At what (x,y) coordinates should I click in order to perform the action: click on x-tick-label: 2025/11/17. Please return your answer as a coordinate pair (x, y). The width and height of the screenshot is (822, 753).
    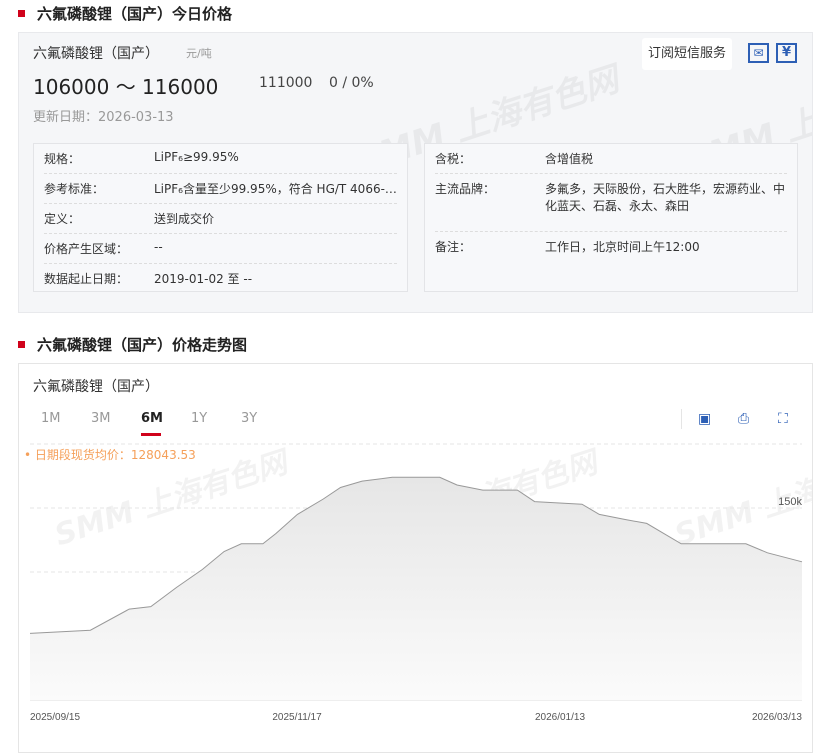
    Looking at the image, I should click on (297, 717).